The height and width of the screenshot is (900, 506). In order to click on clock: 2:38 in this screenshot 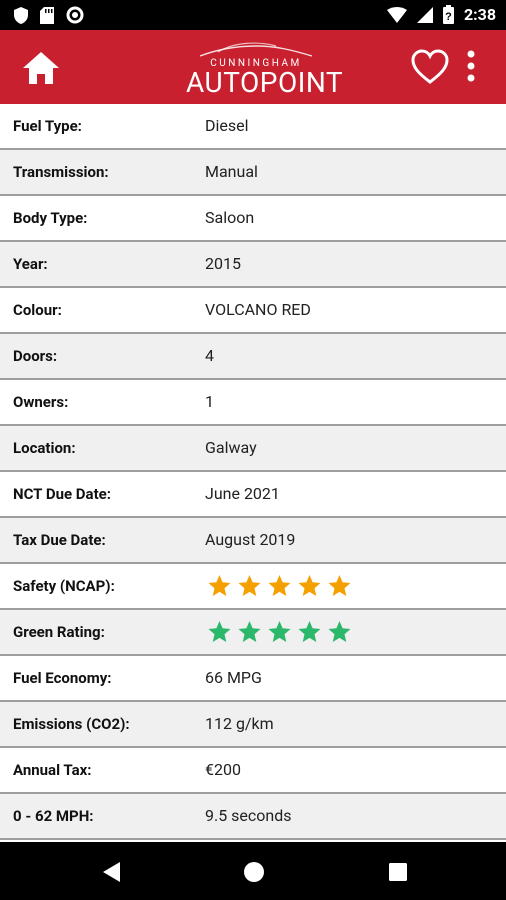, I will do `click(479, 14)`.